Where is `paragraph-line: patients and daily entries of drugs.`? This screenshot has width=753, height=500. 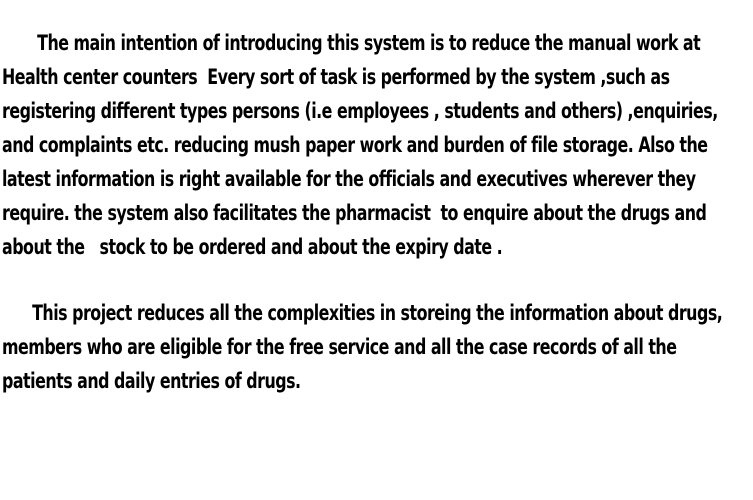
paragraph-line: patients and daily entries of drugs. is located at coordinates (151, 381).